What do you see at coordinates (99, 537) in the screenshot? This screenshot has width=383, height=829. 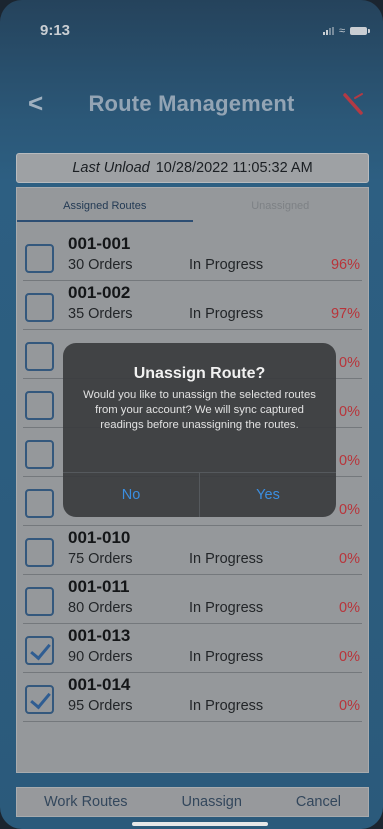 I see `route-name: 001-010` at bounding box center [99, 537].